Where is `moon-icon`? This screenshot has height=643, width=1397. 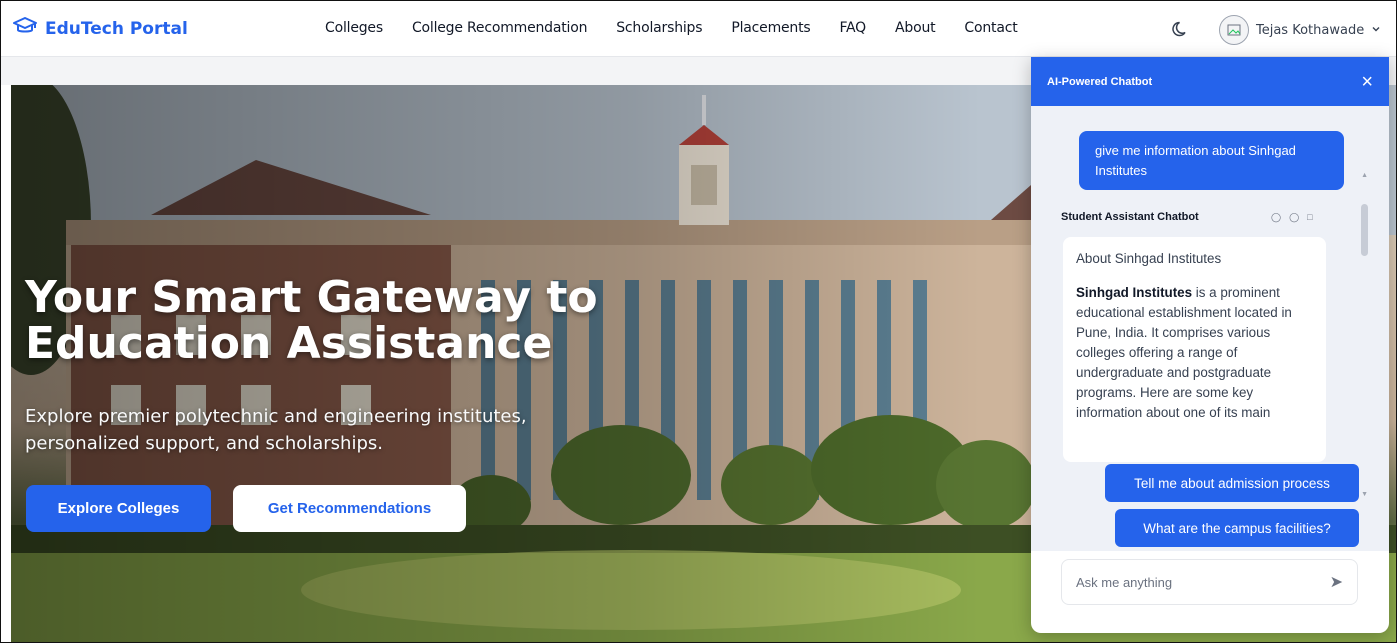 moon-icon is located at coordinates (1181, 29).